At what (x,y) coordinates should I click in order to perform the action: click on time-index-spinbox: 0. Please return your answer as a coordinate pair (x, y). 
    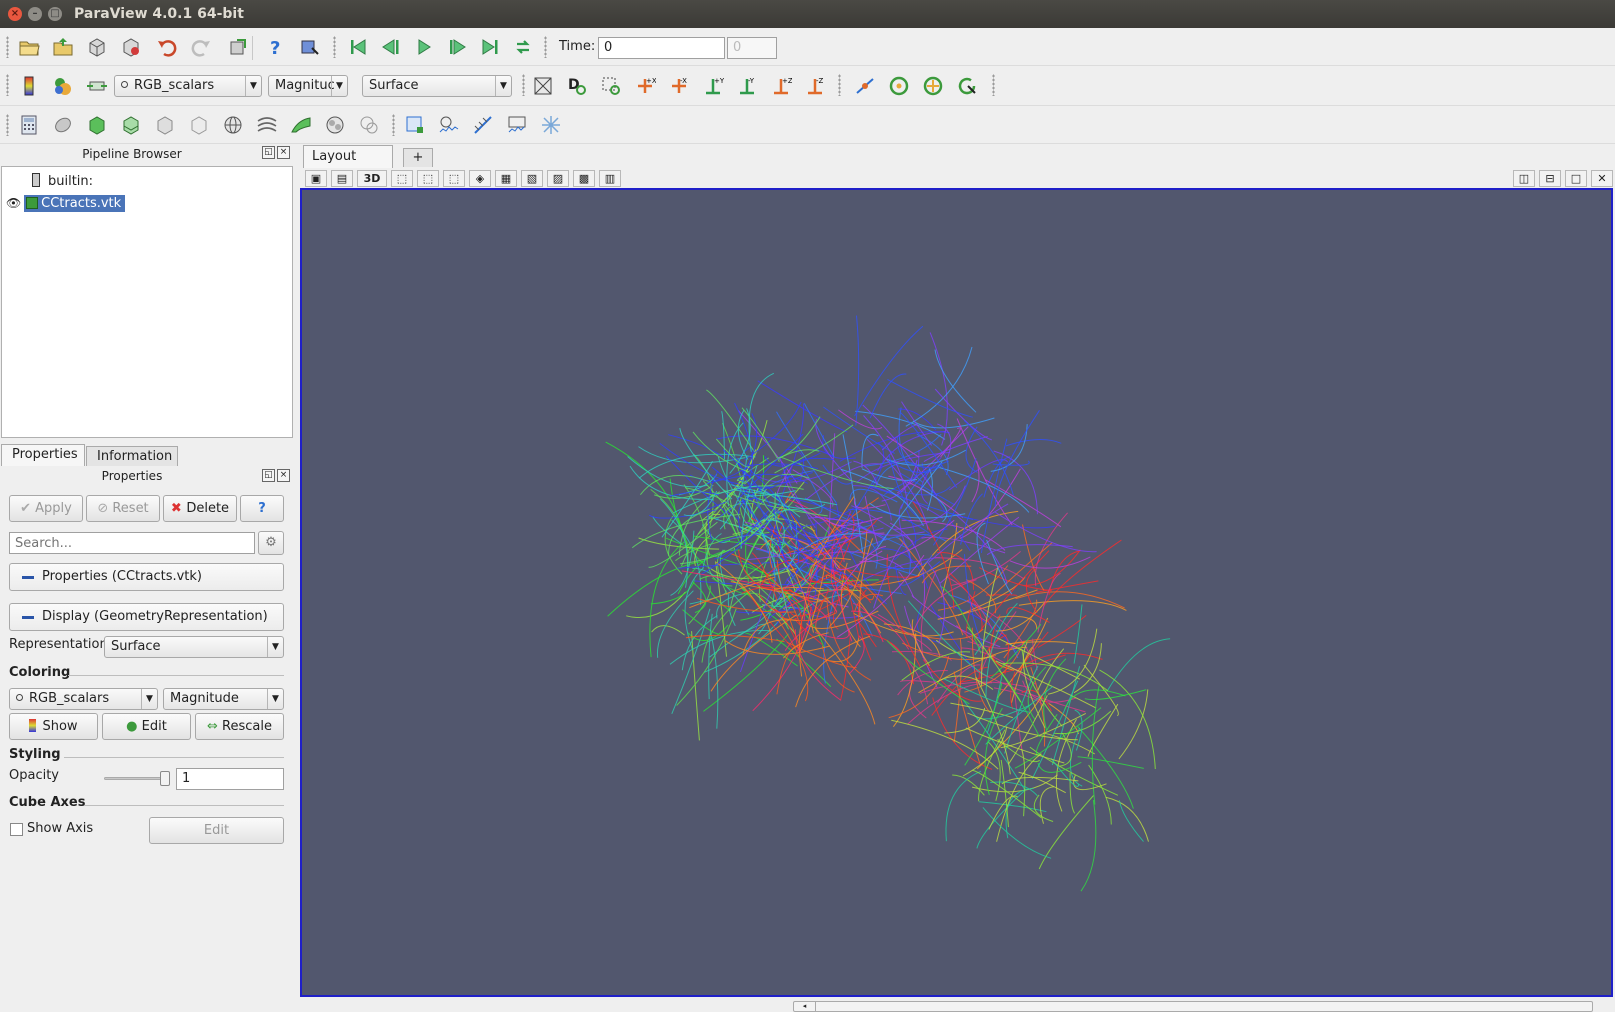
    Looking at the image, I should click on (752, 48).